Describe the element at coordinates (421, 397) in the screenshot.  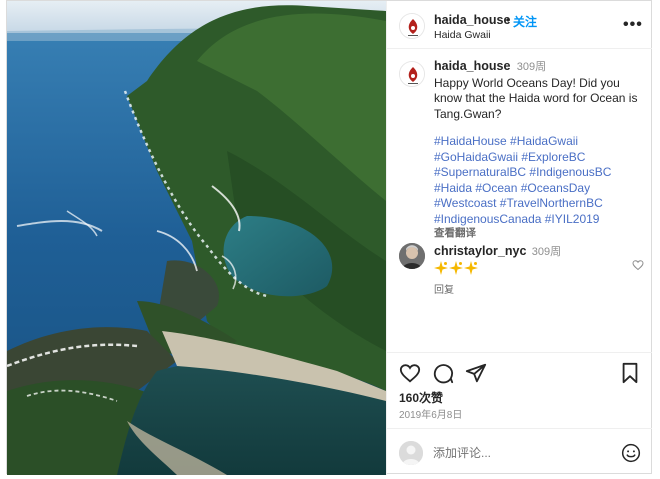
I see `like-count: 160次赞` at that location.